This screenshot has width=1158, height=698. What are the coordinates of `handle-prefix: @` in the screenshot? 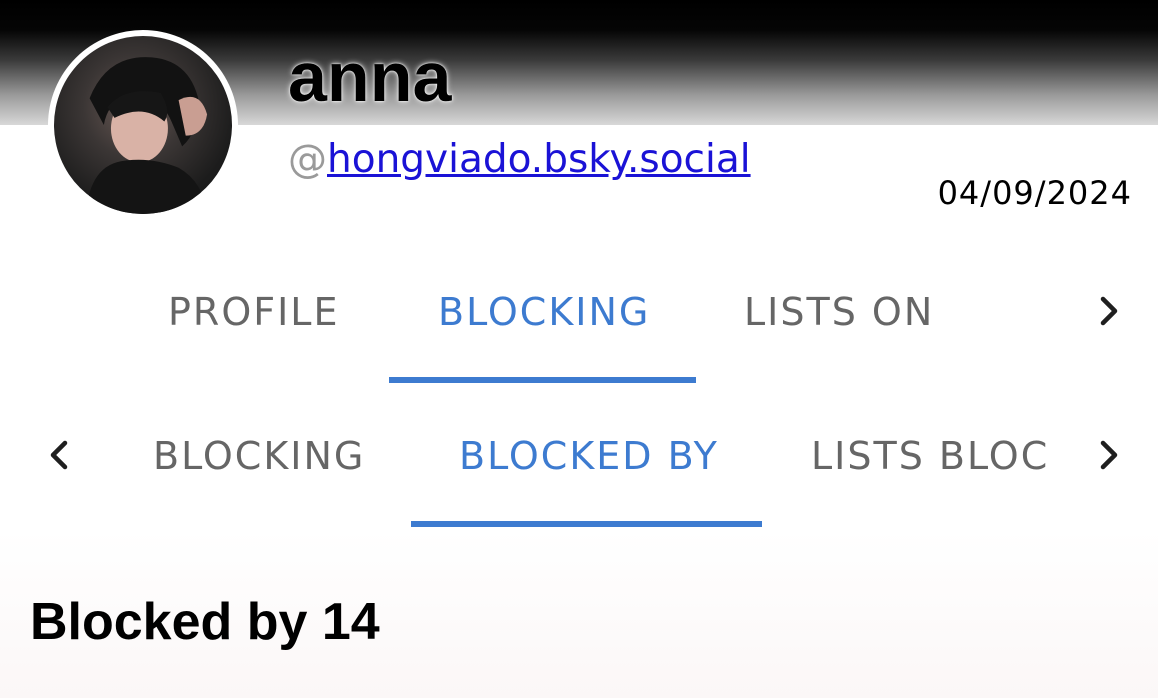 It's located at (307, 159).